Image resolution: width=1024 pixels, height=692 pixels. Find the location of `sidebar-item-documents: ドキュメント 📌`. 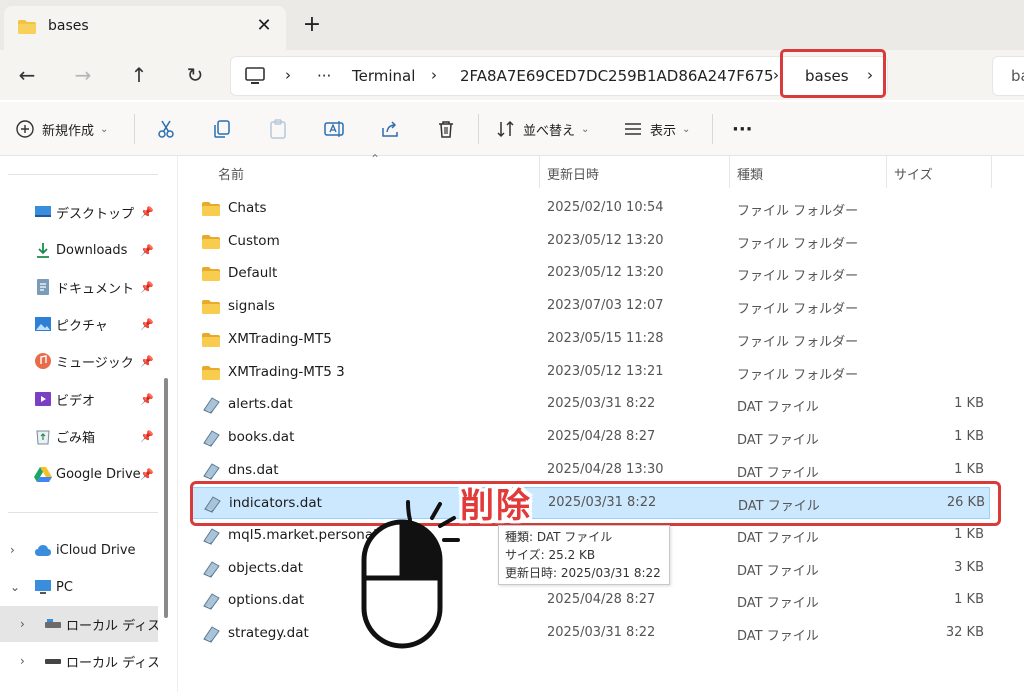

sidebar-item-documents: ドキュメント 📌 is located at coordinates (79, 287).